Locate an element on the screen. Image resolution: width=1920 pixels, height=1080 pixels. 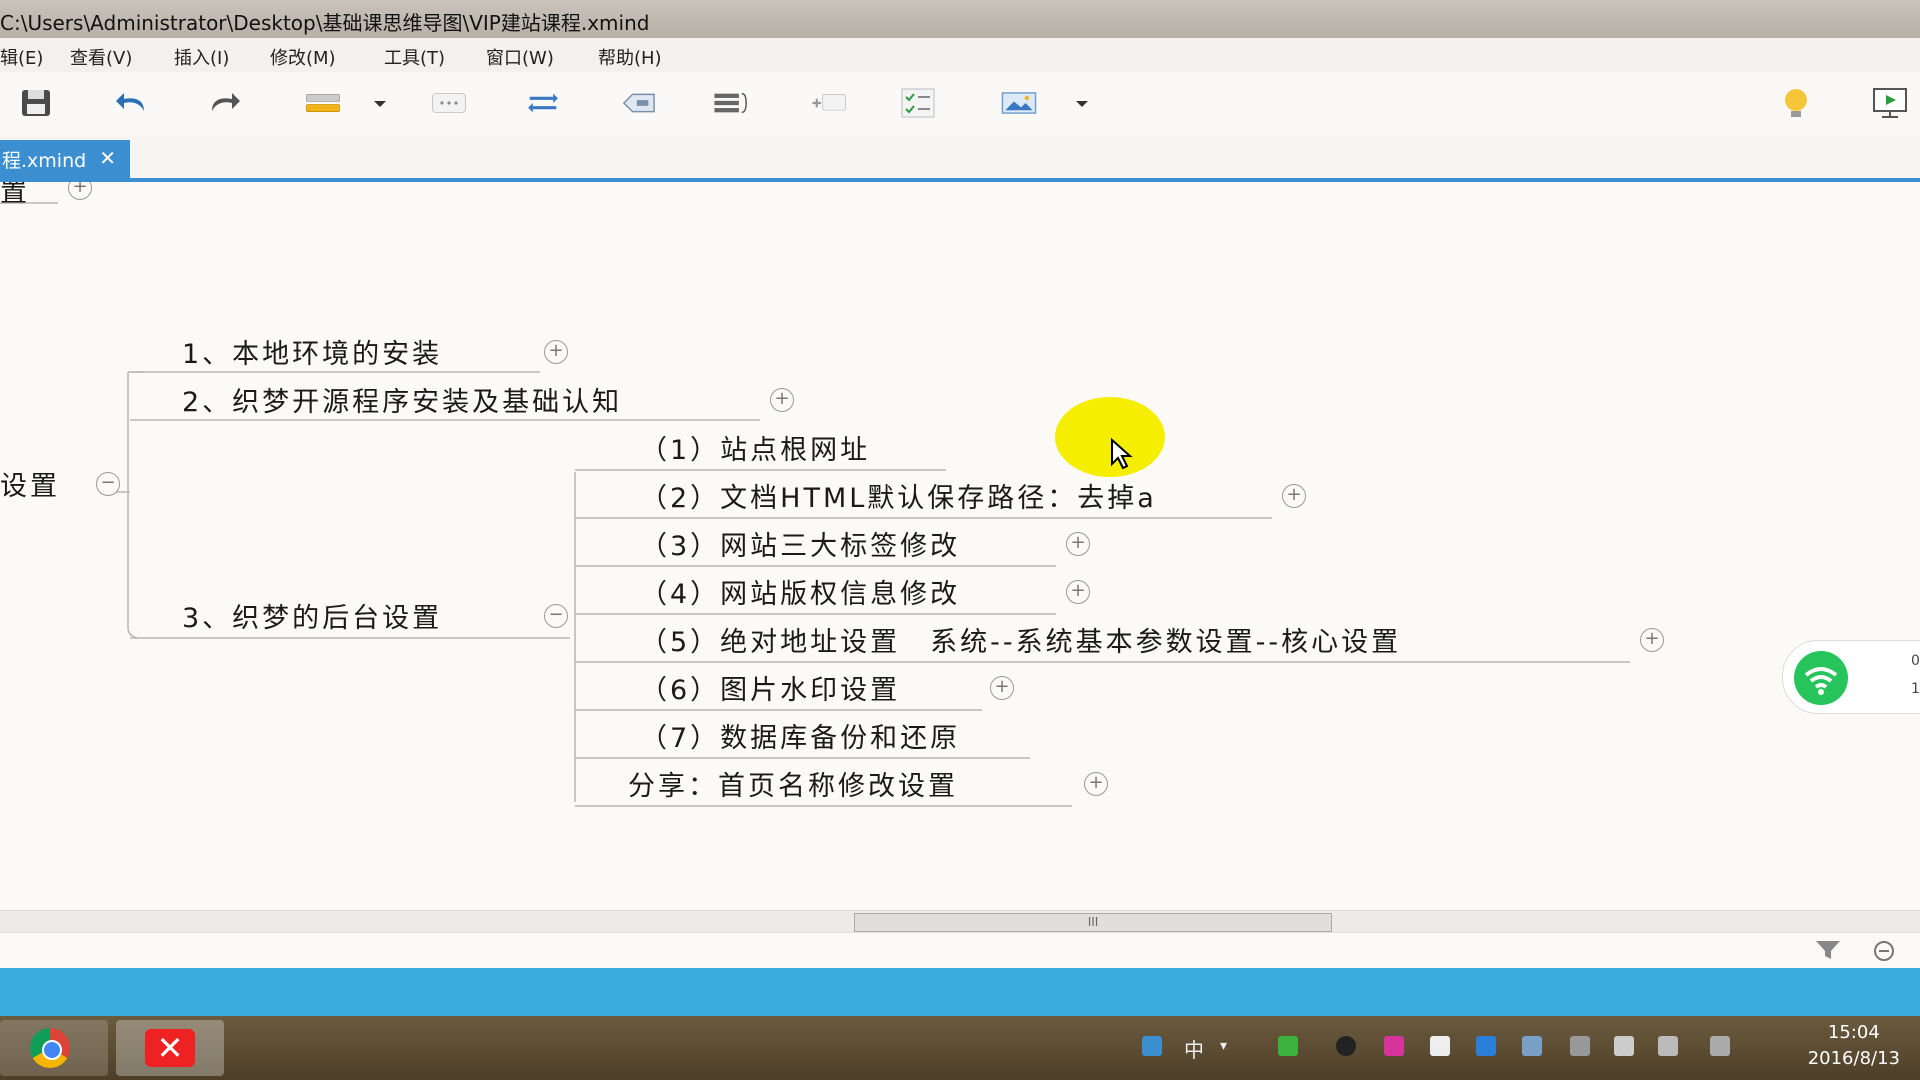
menu-window: 窗口(W) is located at coordinates (520, 57).